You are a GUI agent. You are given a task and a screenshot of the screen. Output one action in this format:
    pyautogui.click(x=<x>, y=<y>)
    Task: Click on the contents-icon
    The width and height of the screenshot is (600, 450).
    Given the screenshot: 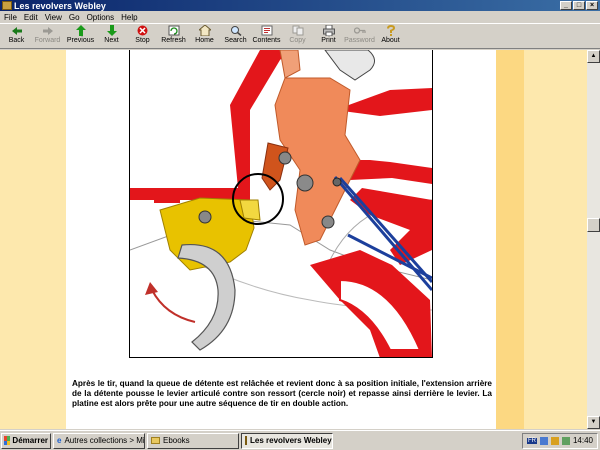 What is the action you would take?
    pyautogui.click(x=267, y=30)
    